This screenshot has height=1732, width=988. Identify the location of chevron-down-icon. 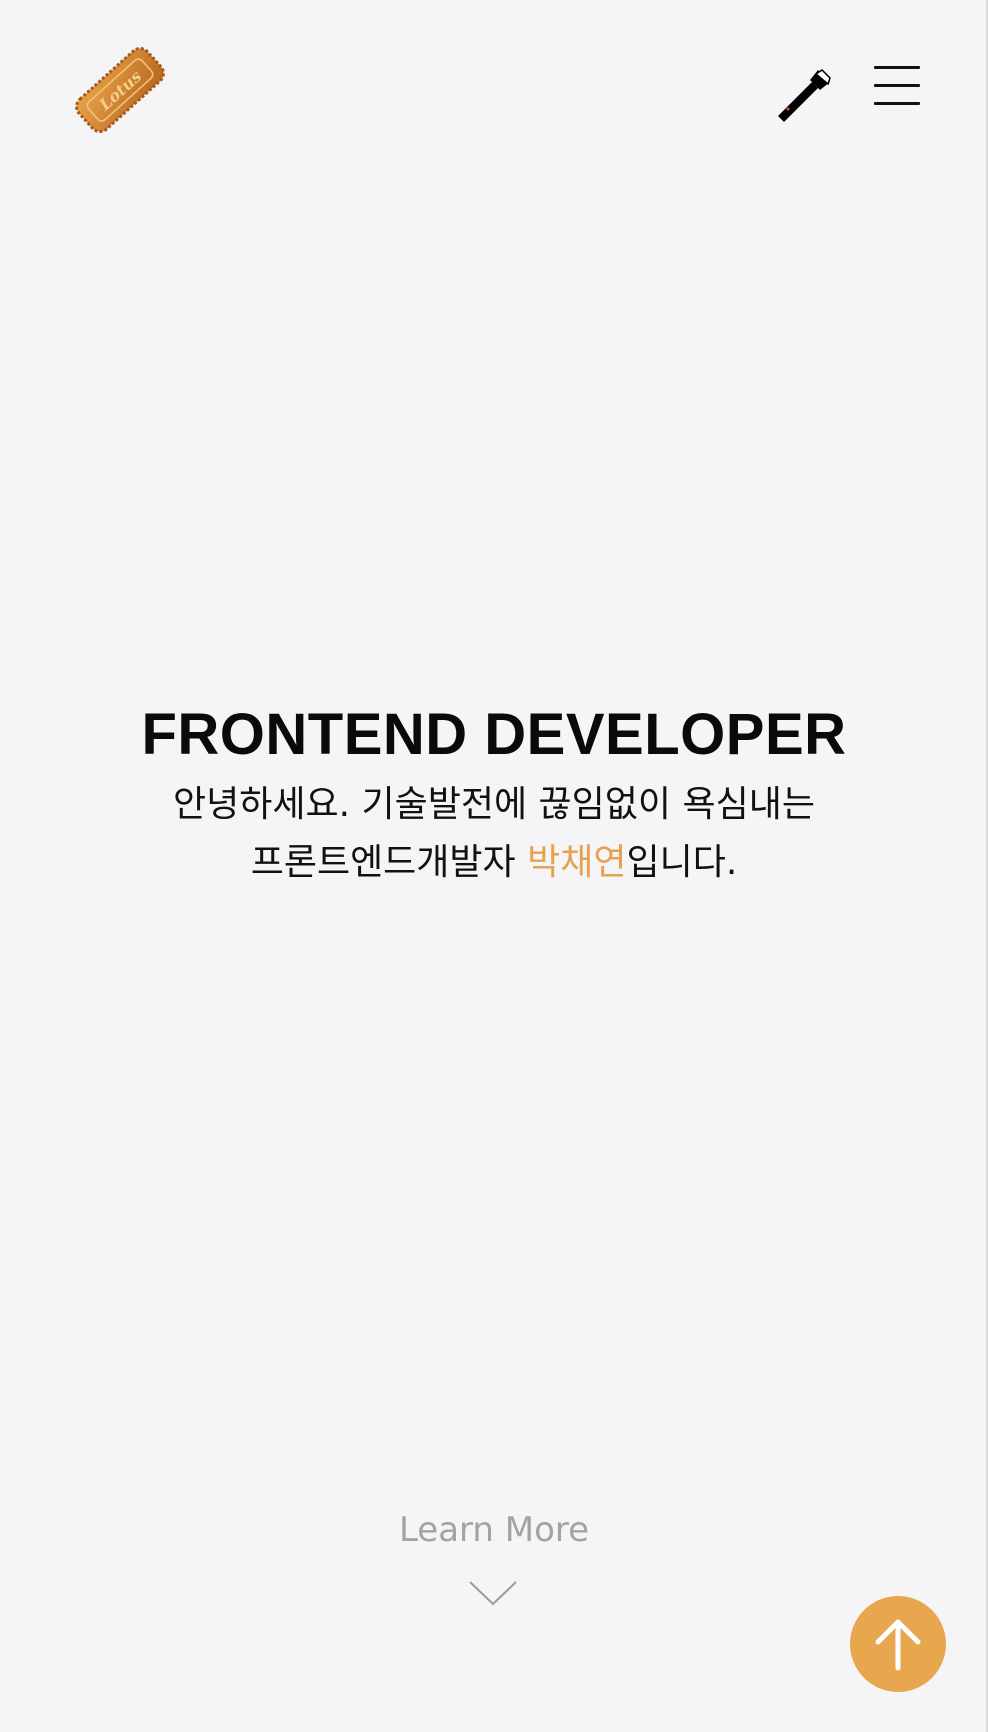
(493, 1593).